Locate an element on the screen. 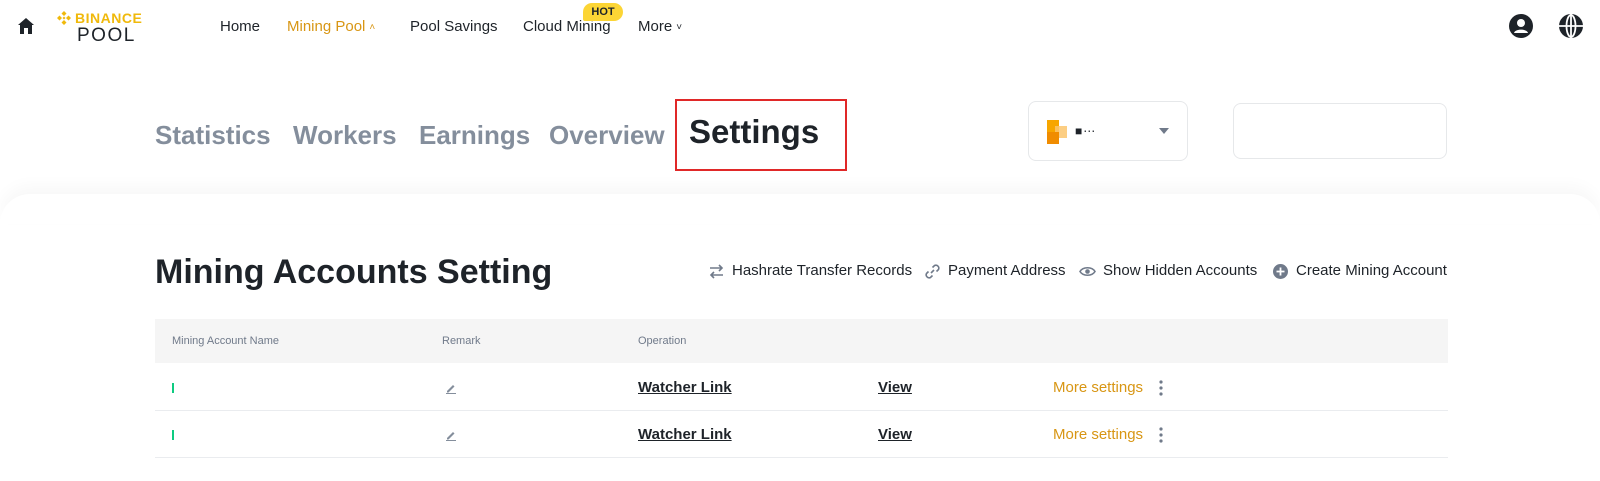 Image resolution: width=1600 pixels, height=481 pixels. logo-text-bottom: POOL is located at coordinates (106, 35).